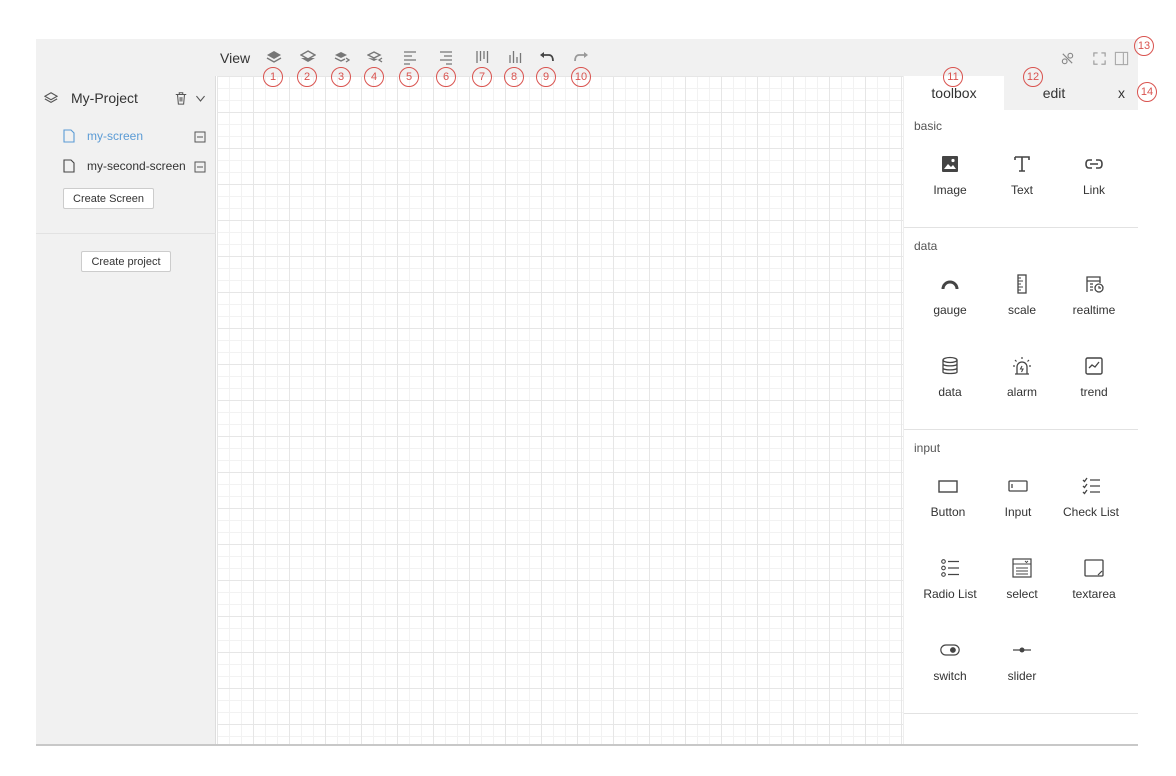  What do you see at coordinates (950, 164) in the screenshot?
I see `image-icon` at bounding box center [950, 164].